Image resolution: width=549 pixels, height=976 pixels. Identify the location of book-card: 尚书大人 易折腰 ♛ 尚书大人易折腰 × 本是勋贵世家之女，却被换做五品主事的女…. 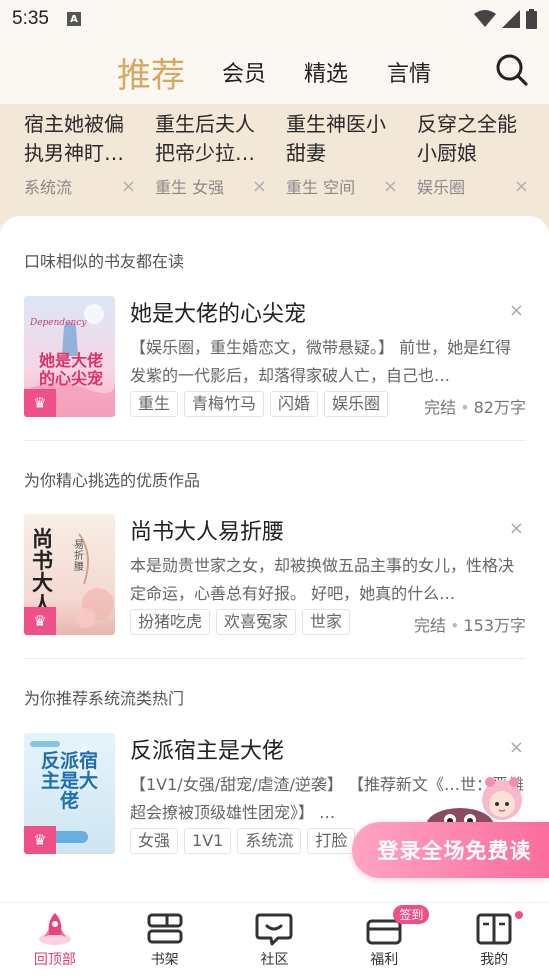
(275, 575).